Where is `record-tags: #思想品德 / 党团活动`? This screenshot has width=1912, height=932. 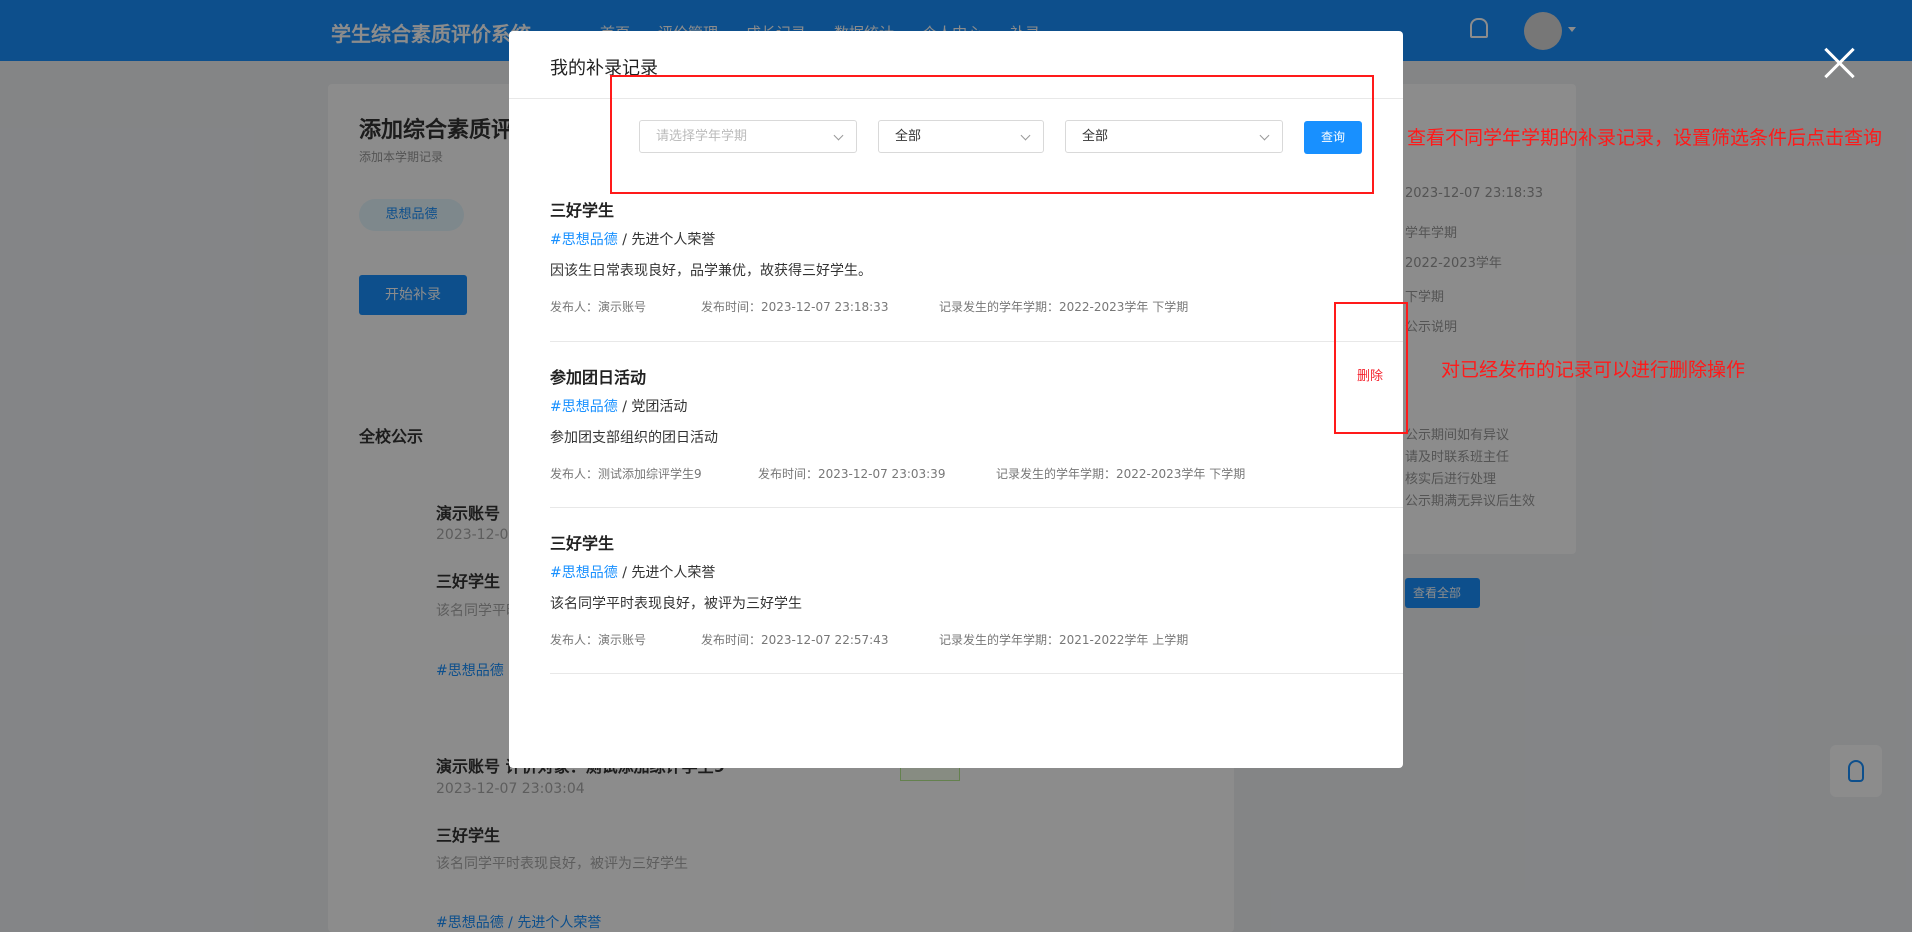 record-tags: #思想品德 / 党团活动 is located at coordinates (618, 406).